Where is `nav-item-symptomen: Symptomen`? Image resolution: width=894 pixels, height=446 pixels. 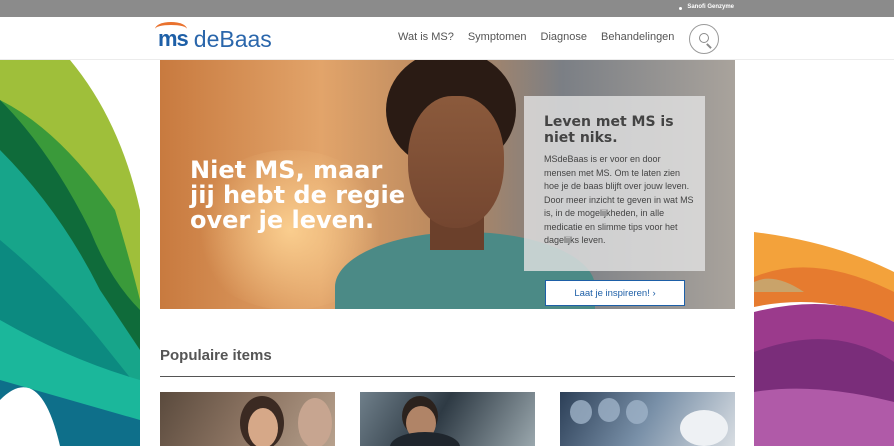
nav-item-symptomen: Symptomen is located at coordinates (497, 37).